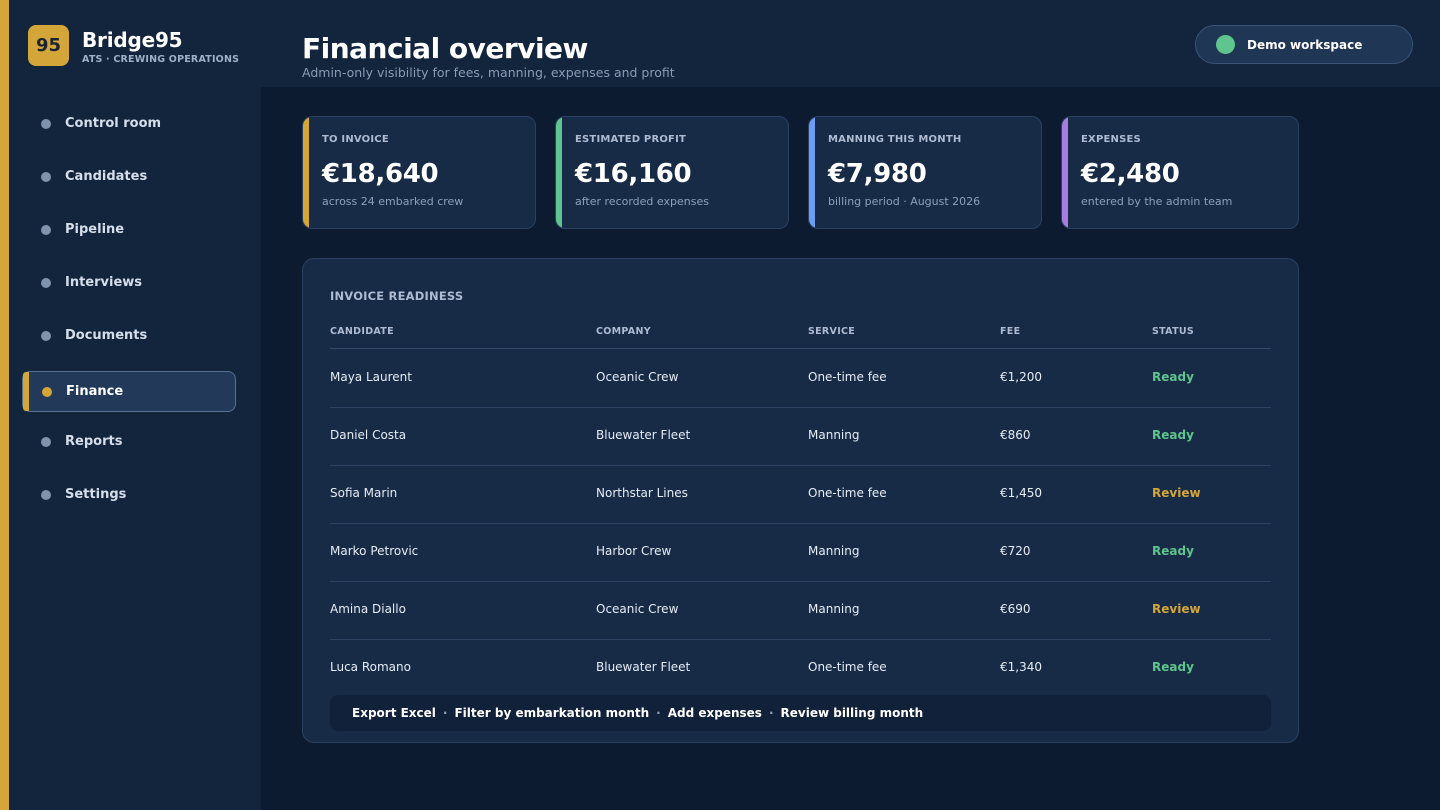 The width and height of the screenshot is (1440, 810). I want to click on kpi-note: after recorded expenses, so click(642, 201).